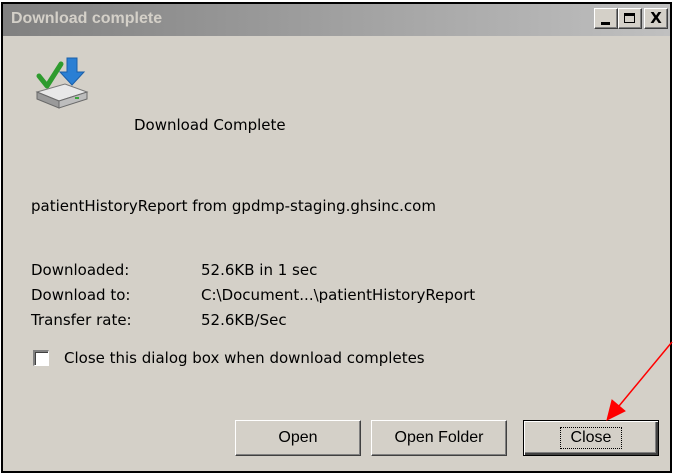 The width and height of the screenshot is (676, 476). Describe the element at coordinates (80, 270) in the screenshot. I see `detail-label: Downloaded:` at that location.